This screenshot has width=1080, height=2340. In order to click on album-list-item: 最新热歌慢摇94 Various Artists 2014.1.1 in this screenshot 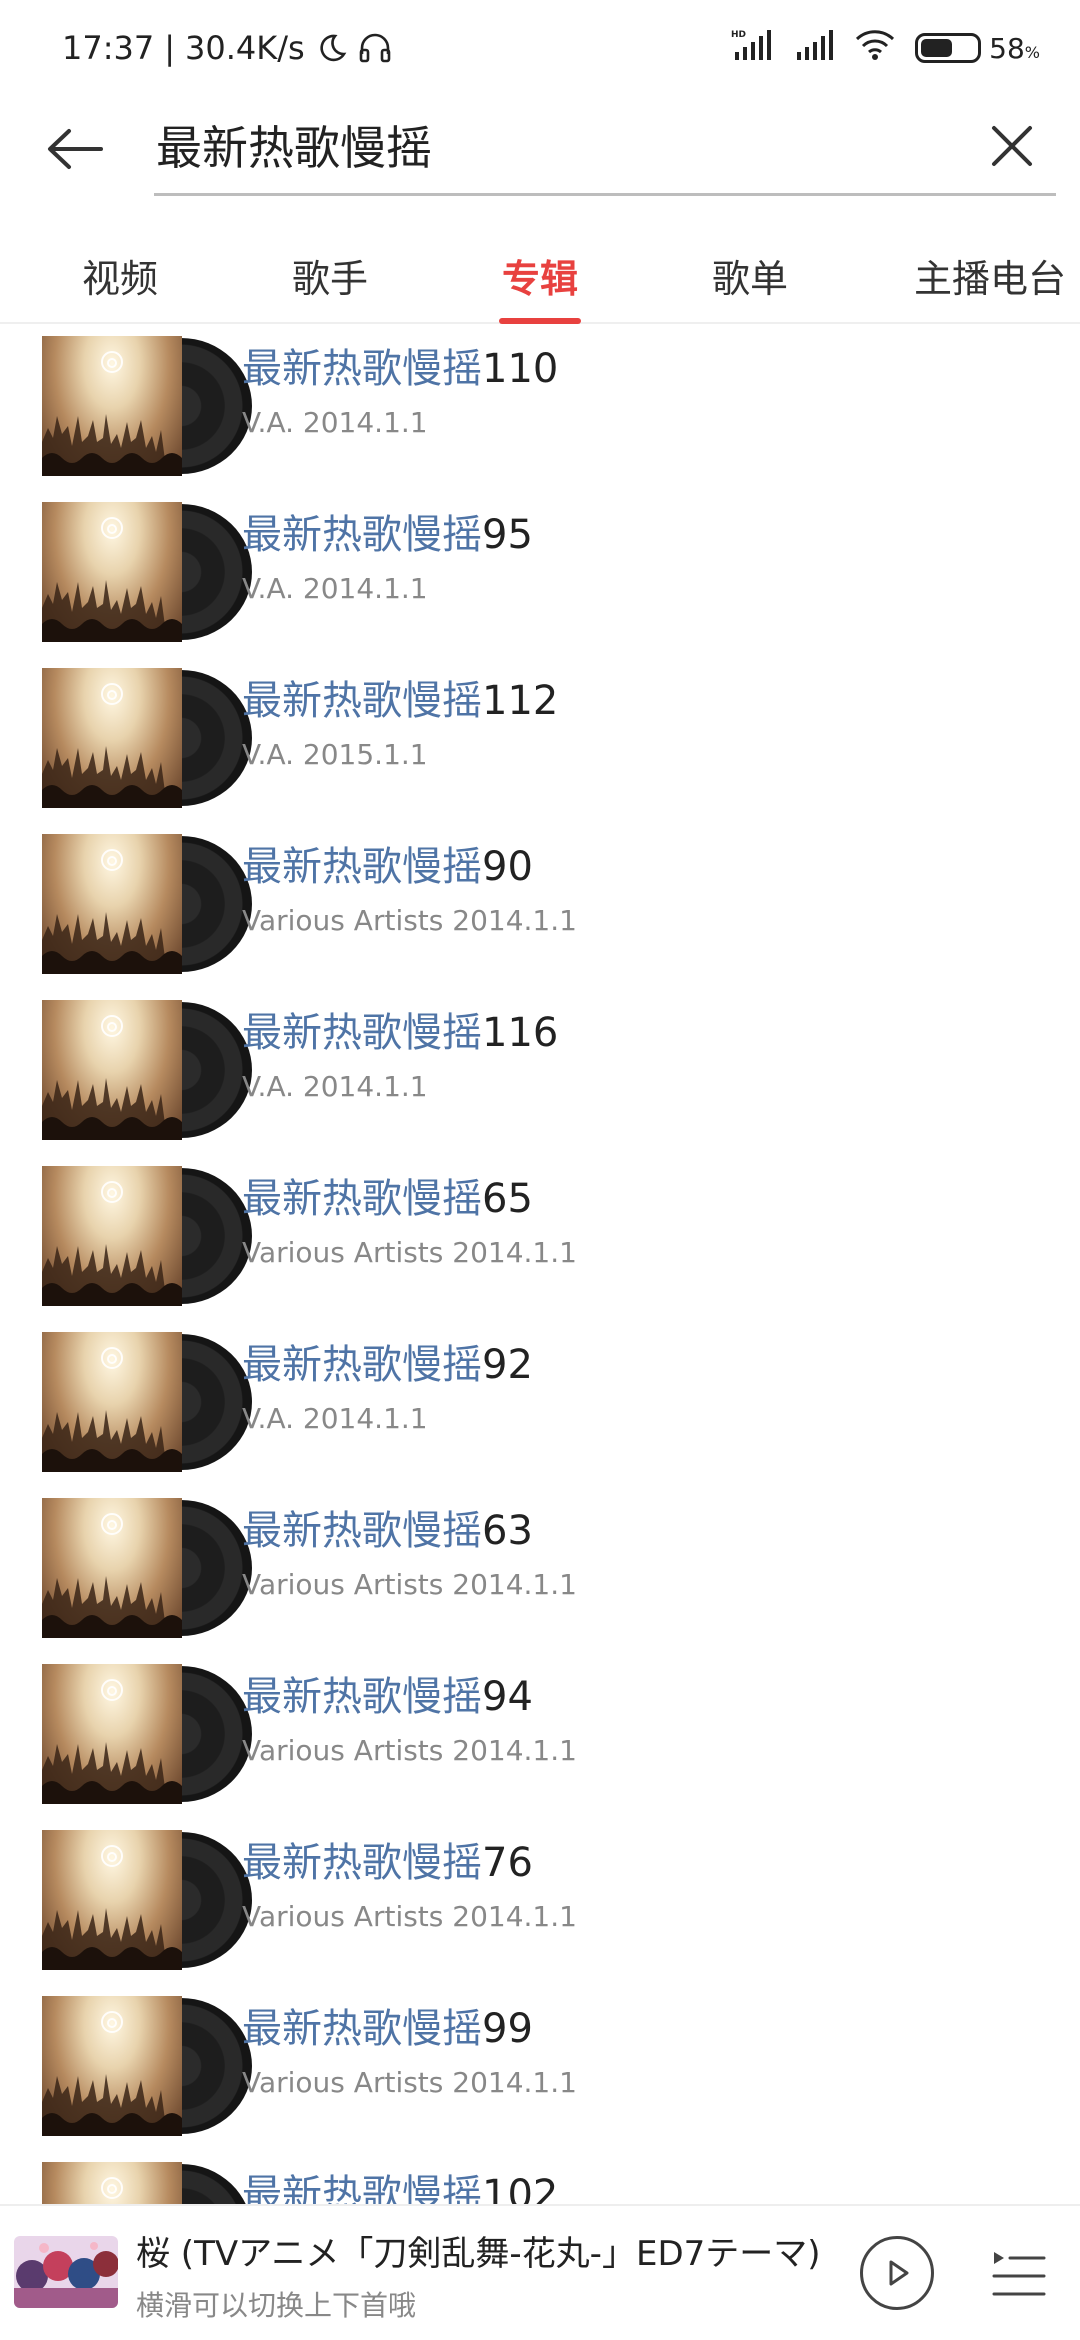, I will do `click(540, 1737)`.